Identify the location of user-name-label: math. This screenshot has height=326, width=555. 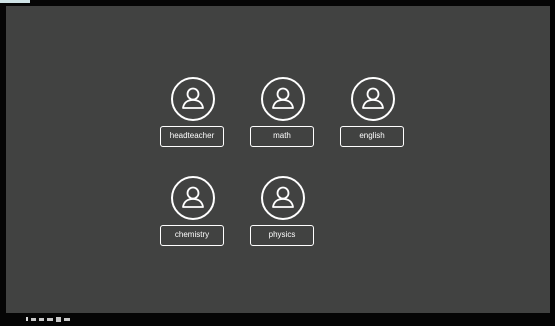
(282, 136).